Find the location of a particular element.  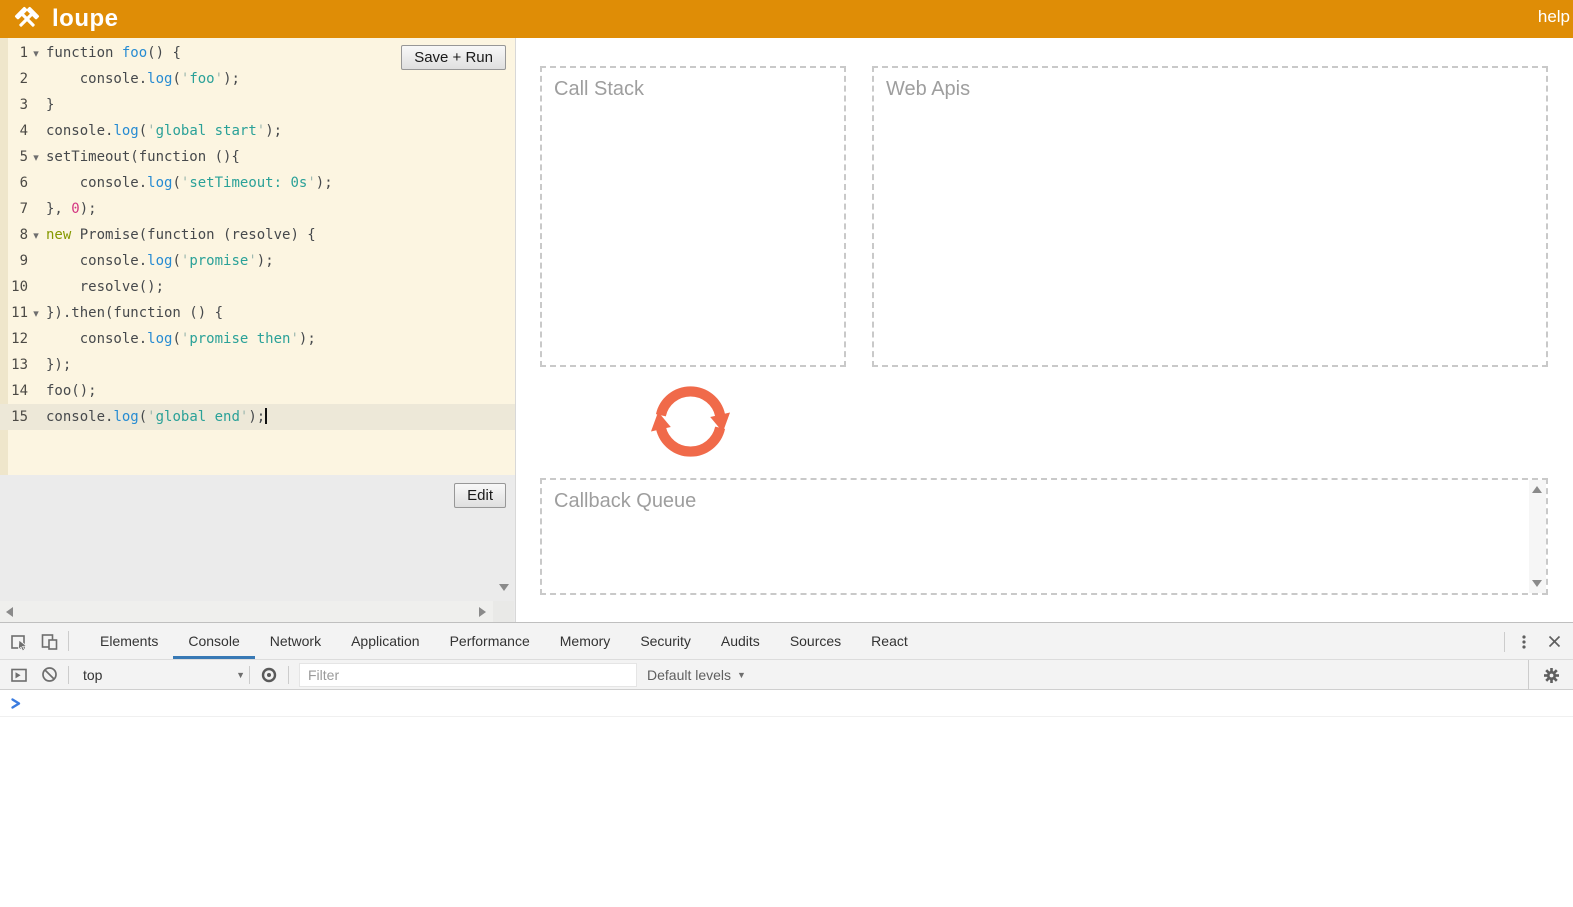

line-number: 13 is located at coordinates (22, 365).